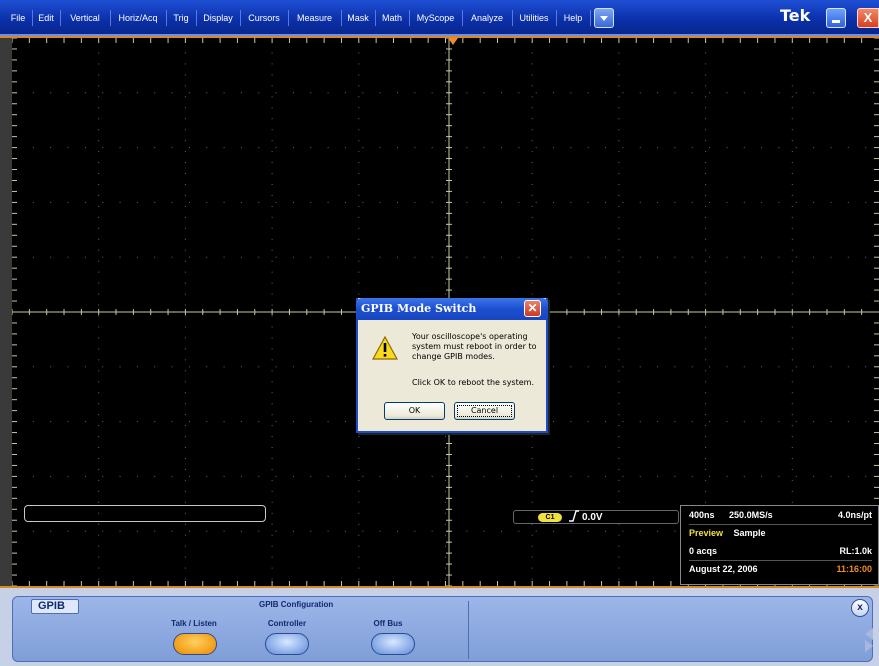  What do you see at coordinates (145, 513) in the screenshot?
I see `channel-readout-box` at bounding box center [145, 513].